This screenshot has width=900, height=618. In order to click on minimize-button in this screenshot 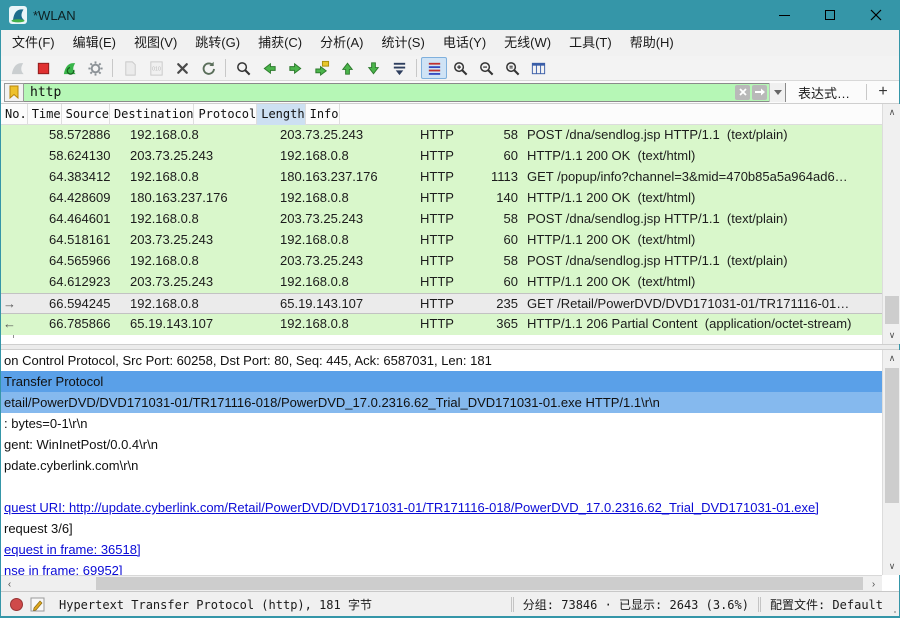, I will do `click(784, 15)`.